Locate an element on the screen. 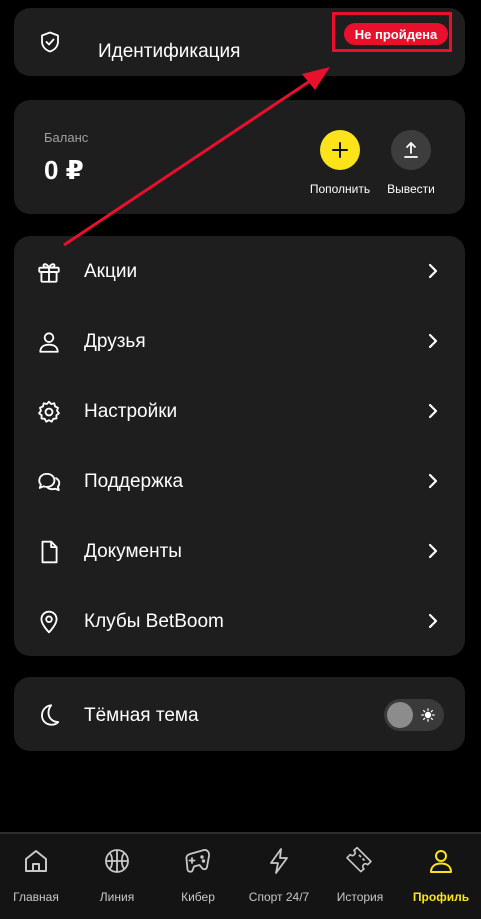  nav-label: Профиль is located at coordinates (441, 897).